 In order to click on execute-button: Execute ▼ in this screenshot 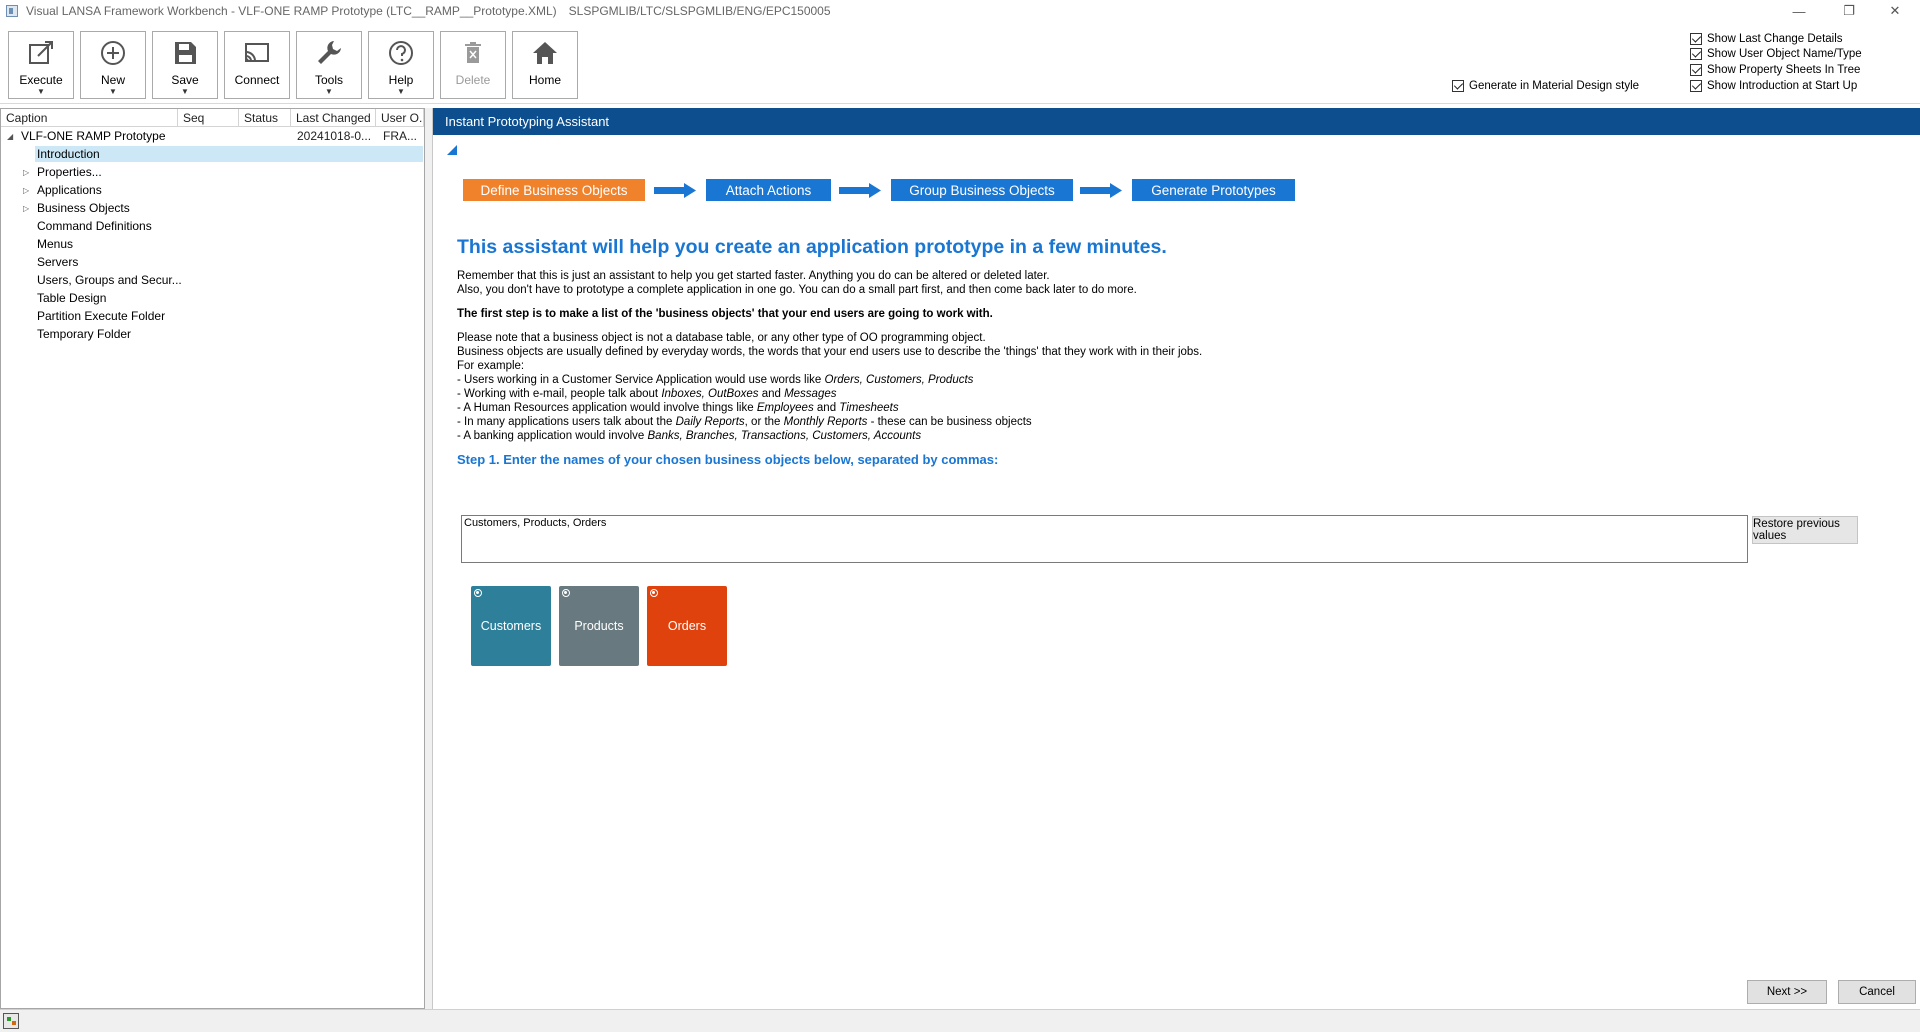, I will do `click(41, 65)`.